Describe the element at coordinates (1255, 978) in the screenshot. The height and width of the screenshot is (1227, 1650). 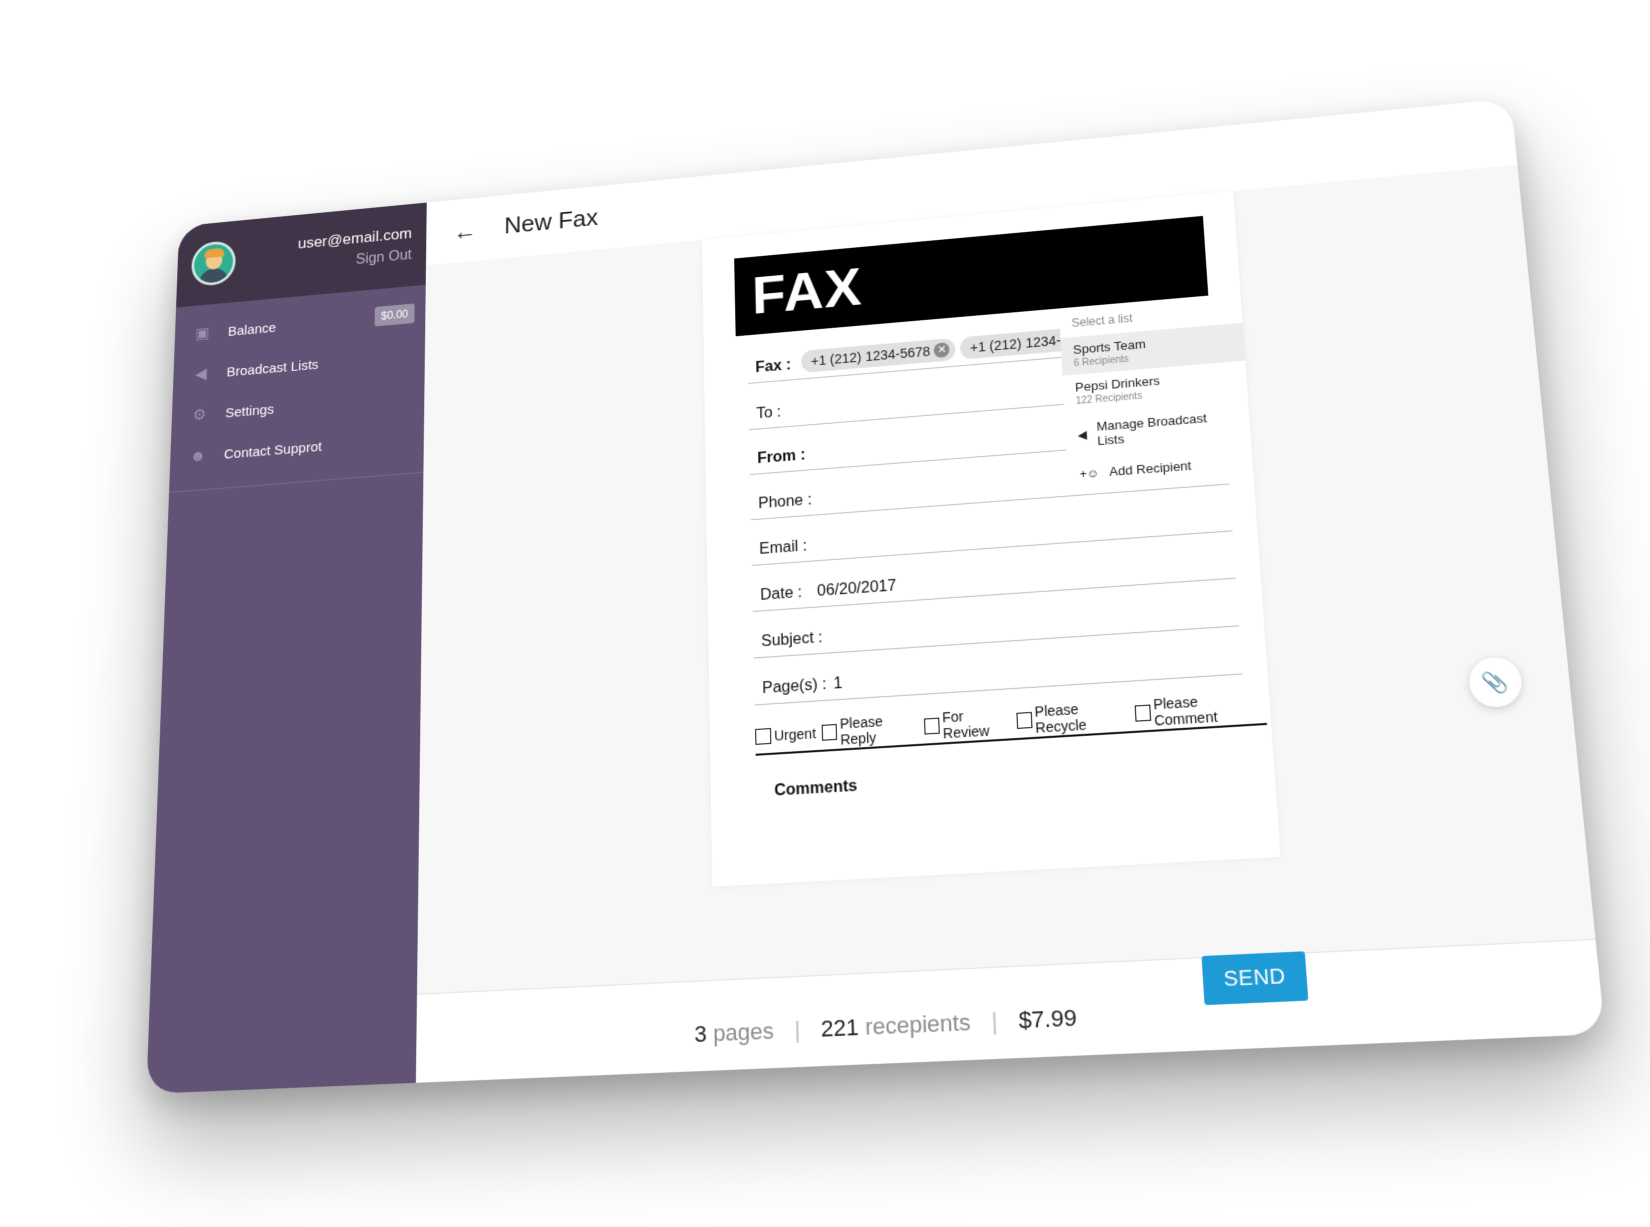
I see `send-button: SEND` at that location.